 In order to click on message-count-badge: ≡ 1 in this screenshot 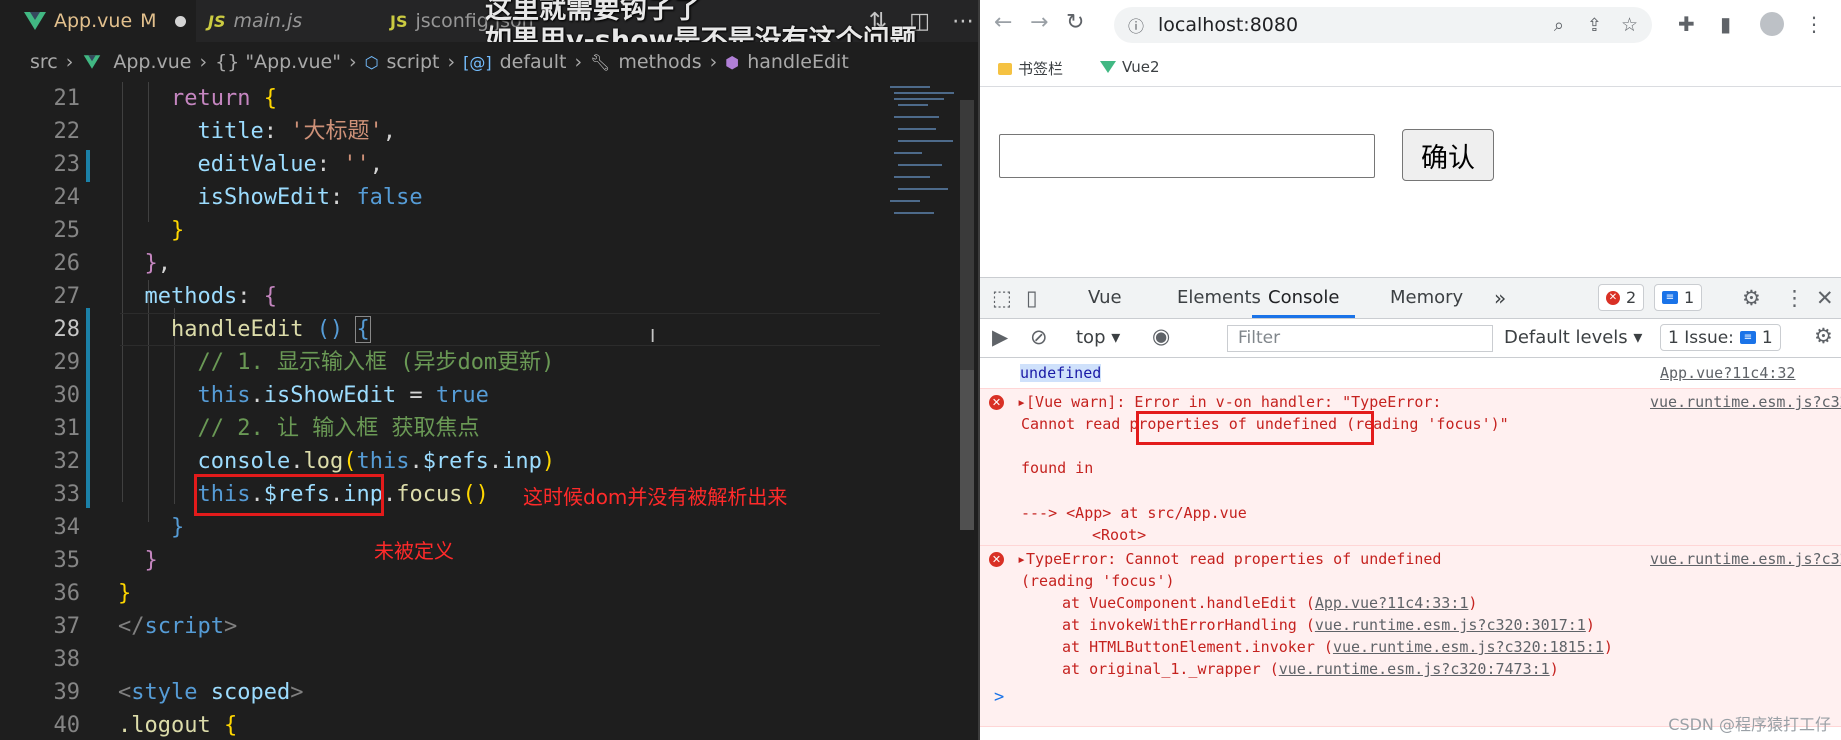, I will do `click(1678, 297)`.